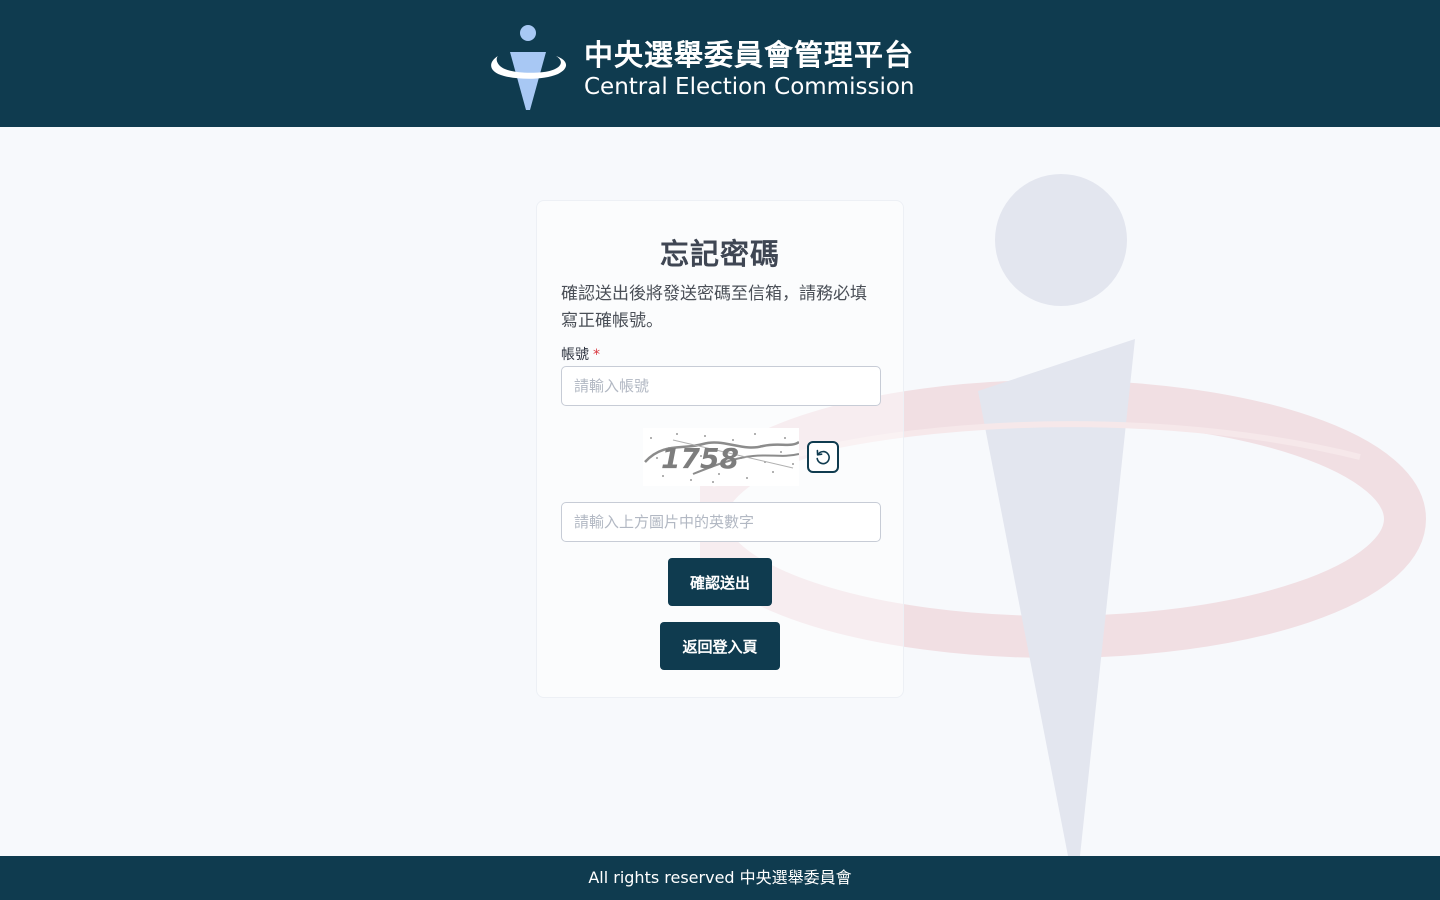 Image resolution: width=1440 pixels, height=900 pixels. I want to click on header: 中央選舉委員會管理平台 Central Election Commission, so click(720, 63).